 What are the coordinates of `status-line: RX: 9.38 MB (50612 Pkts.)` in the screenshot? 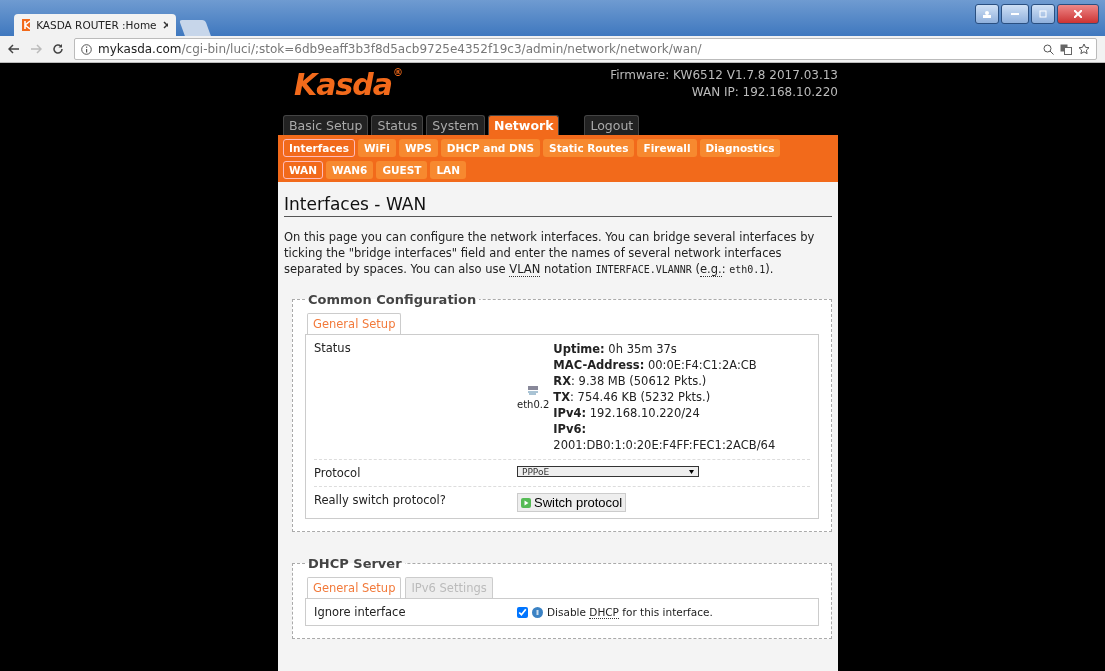 It's located at (630, 381).